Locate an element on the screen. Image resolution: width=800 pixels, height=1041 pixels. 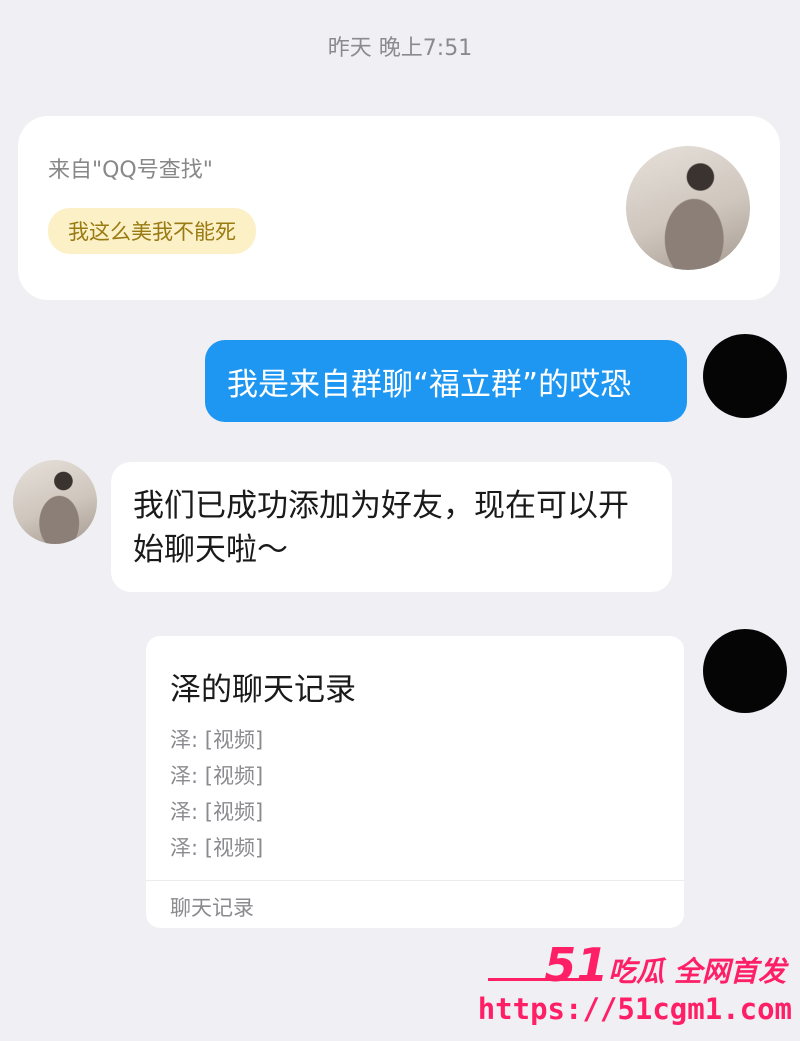
chat-record-lines: 泽: [视频] 泽: [视频] 泽: [视频] 泽: [视频] is located at coordinates (216, 794).